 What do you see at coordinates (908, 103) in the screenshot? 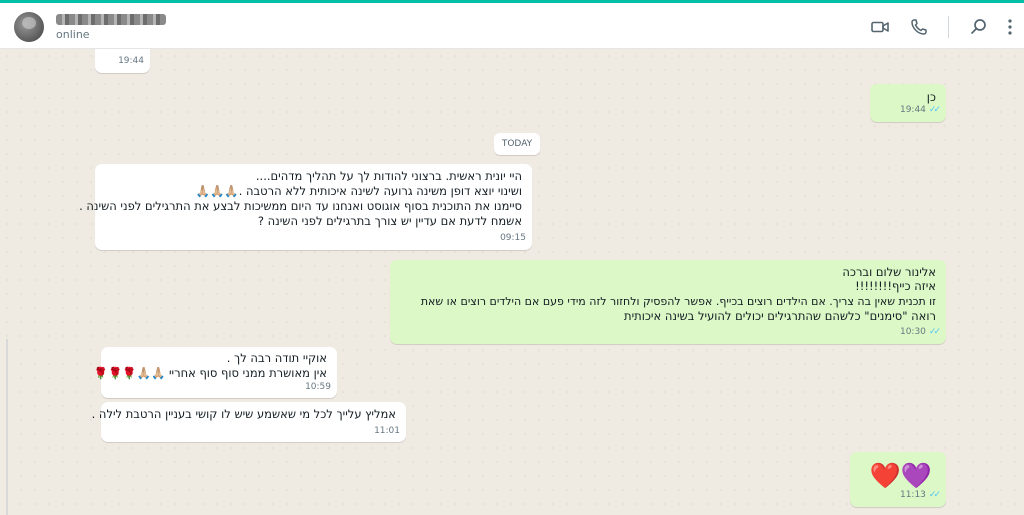
I see `message-bubble-outgoing: כן 19:44 ✓✓` at bounding box center [908, 103].